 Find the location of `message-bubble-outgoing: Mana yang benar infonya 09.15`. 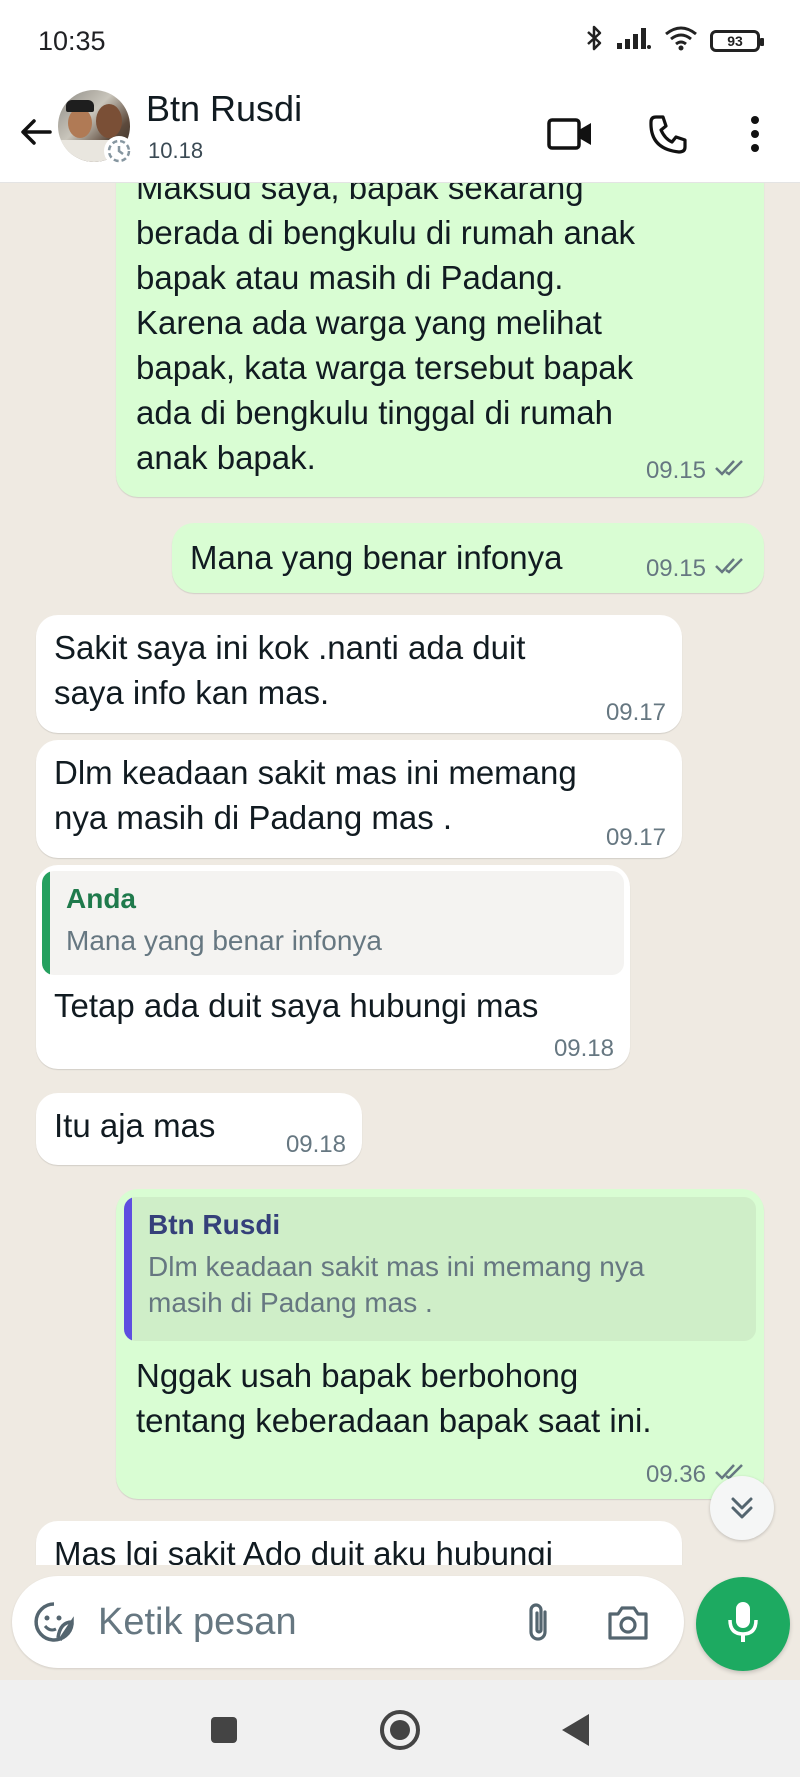

message-bubble-outgoing: Mana yang benar infonya 09.15 is located at coordinates (468, 558).